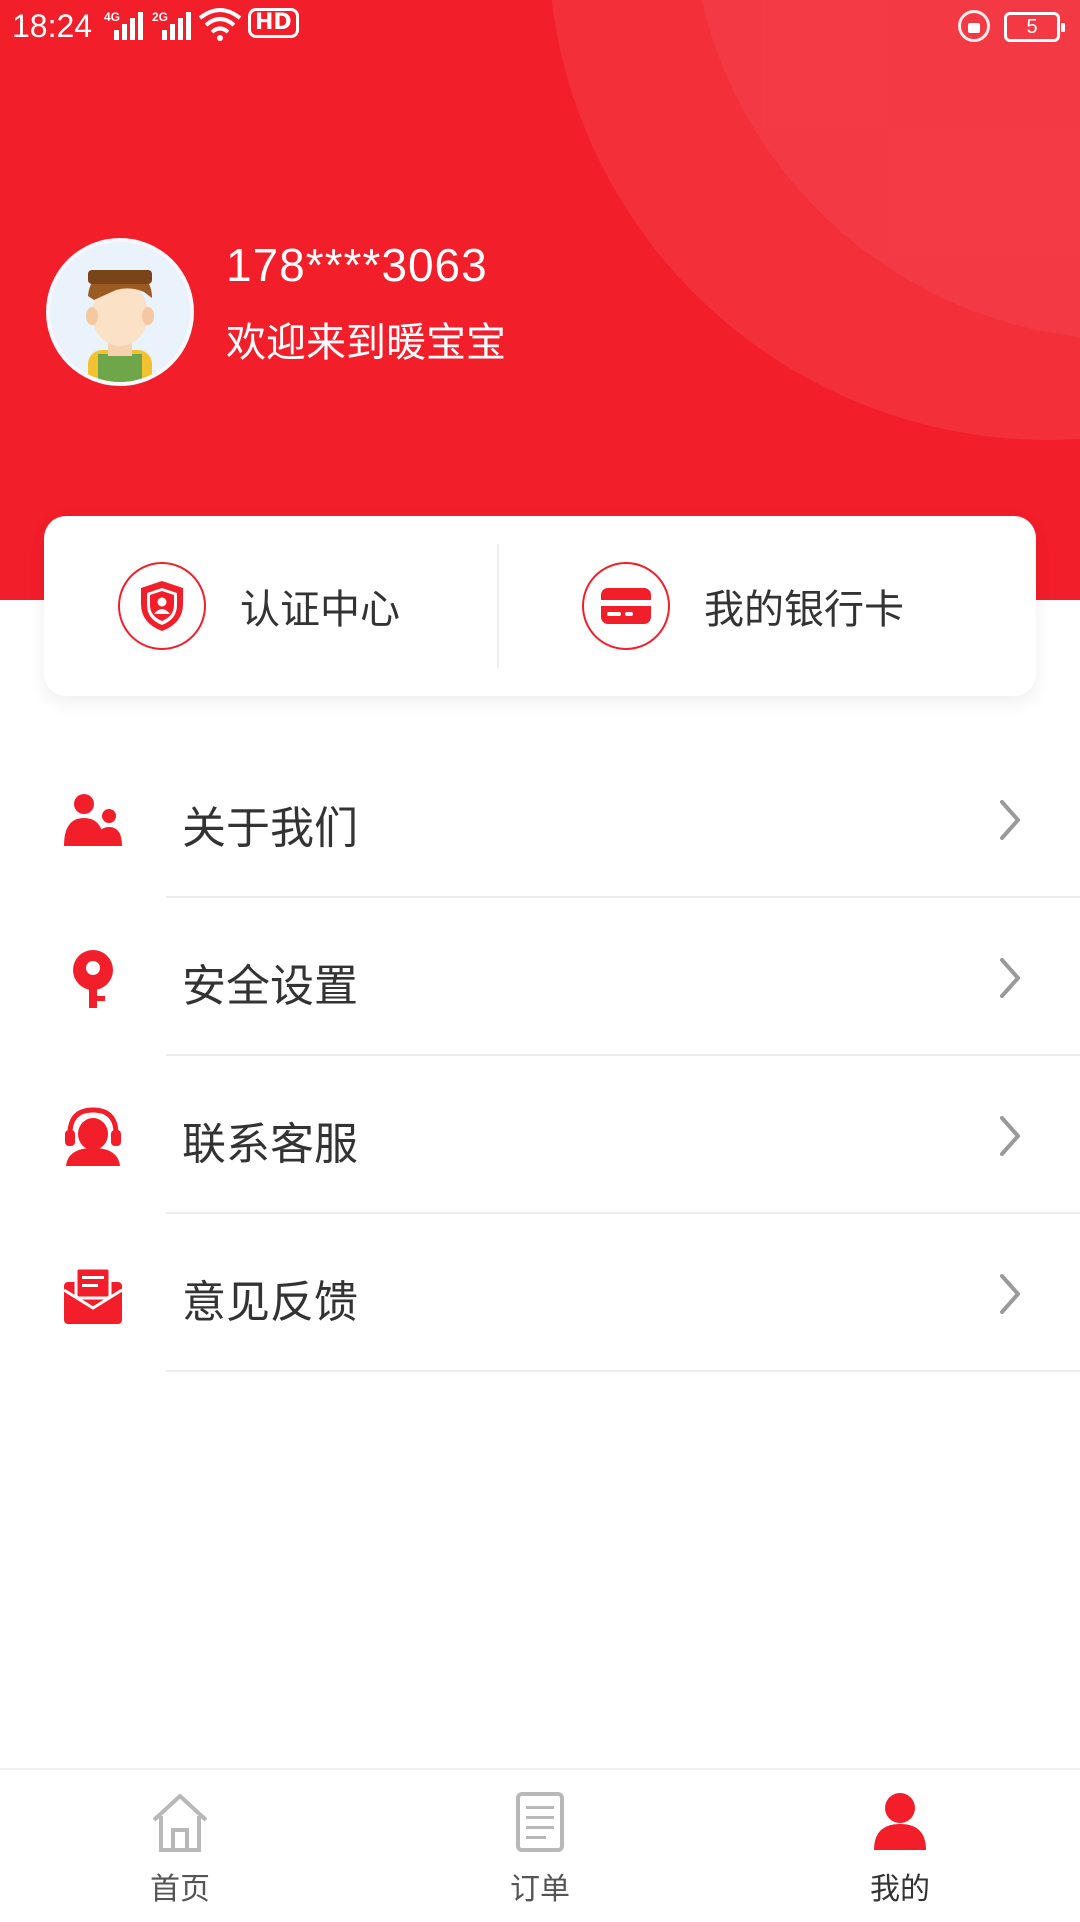 The width and height of the screenshot is (1080, 1922). I want to click on wifi-icon, so click(220, 24).